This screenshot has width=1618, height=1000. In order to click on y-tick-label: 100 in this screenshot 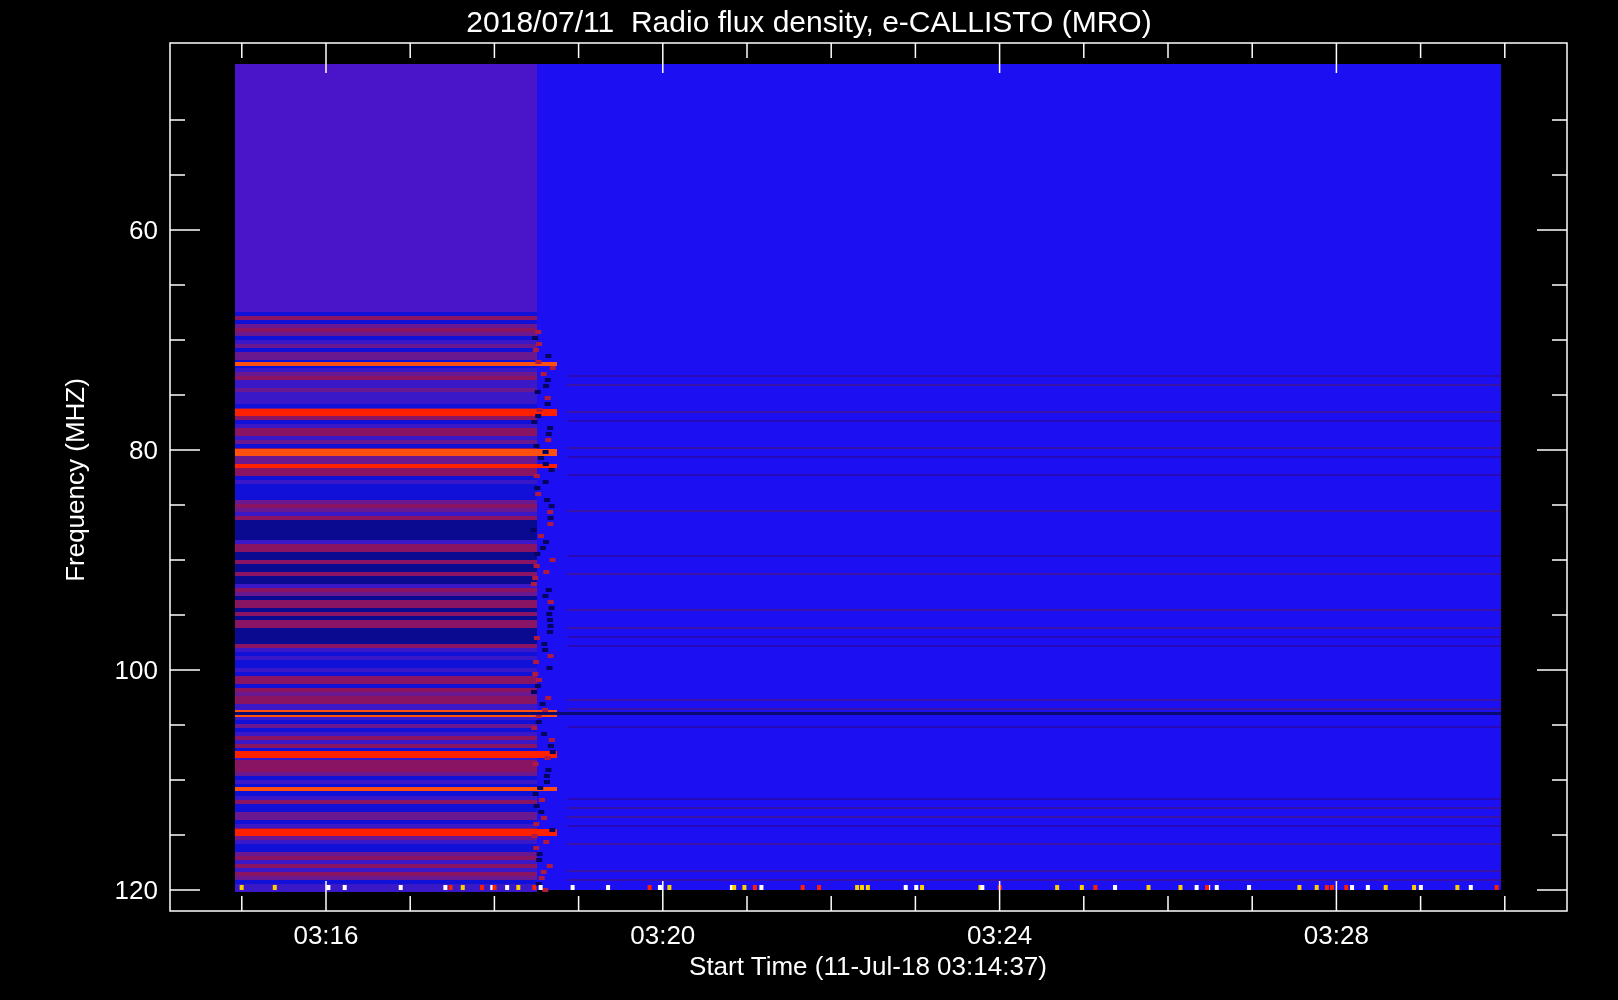, I will do `click(136, 670)`.